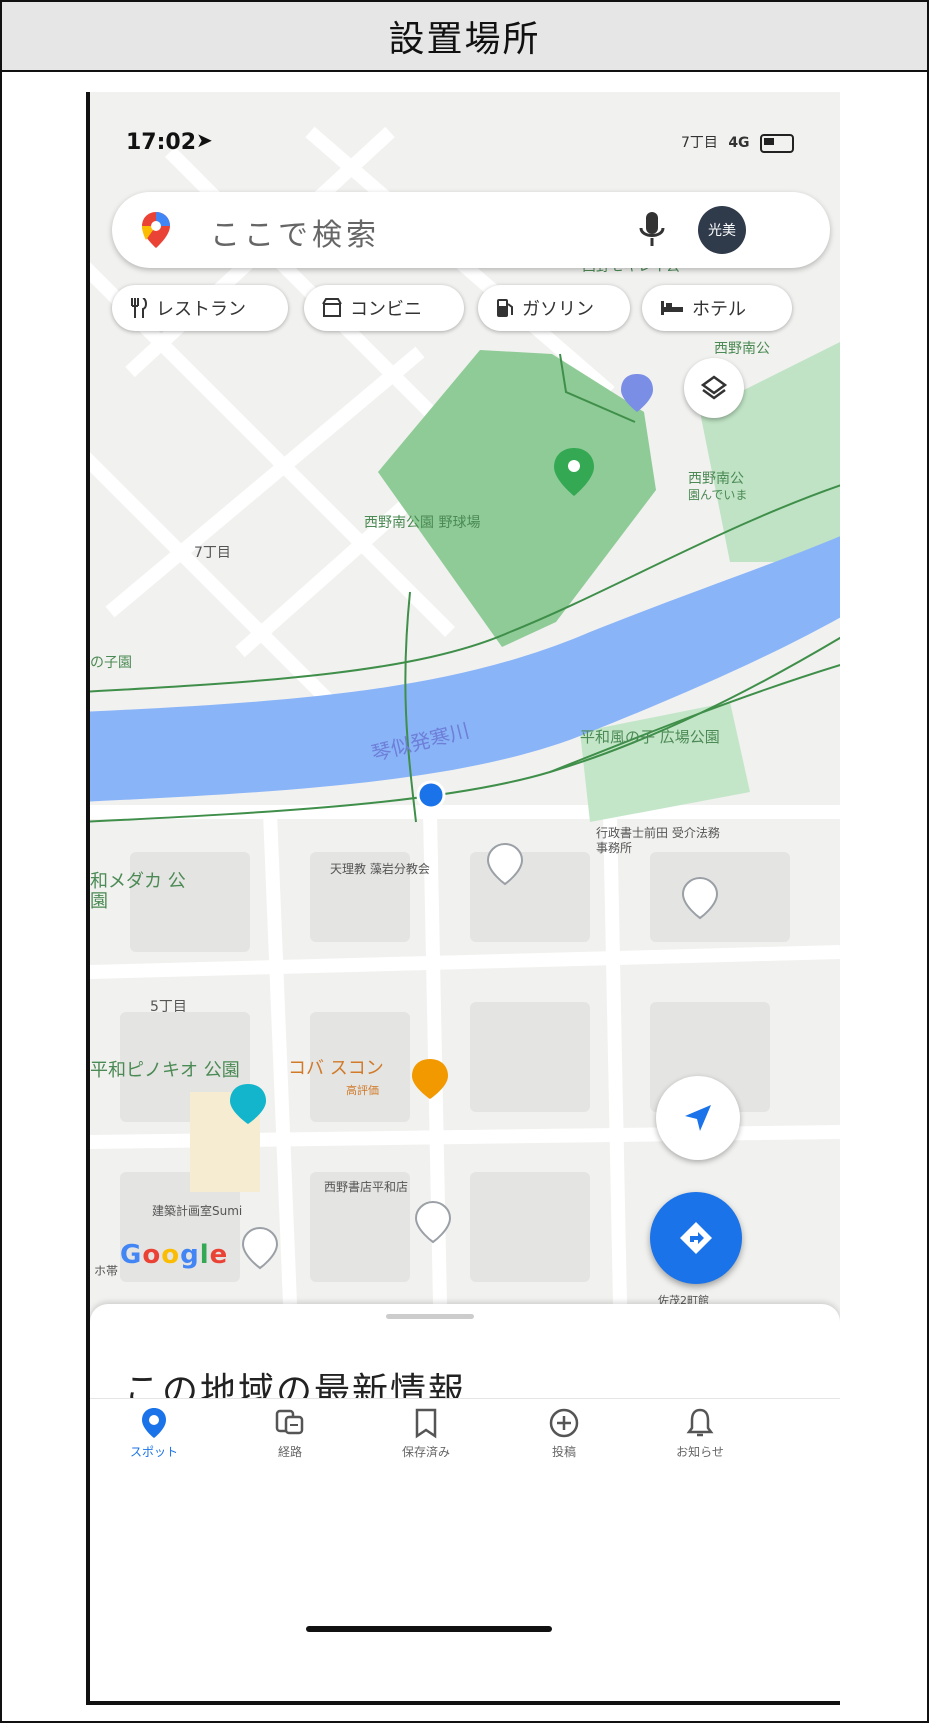 The height and width of the screenshot is (1725, 931). Describe the element at coordinates (429, 1629) in the screenshot. I see `home-indicator` at that location.